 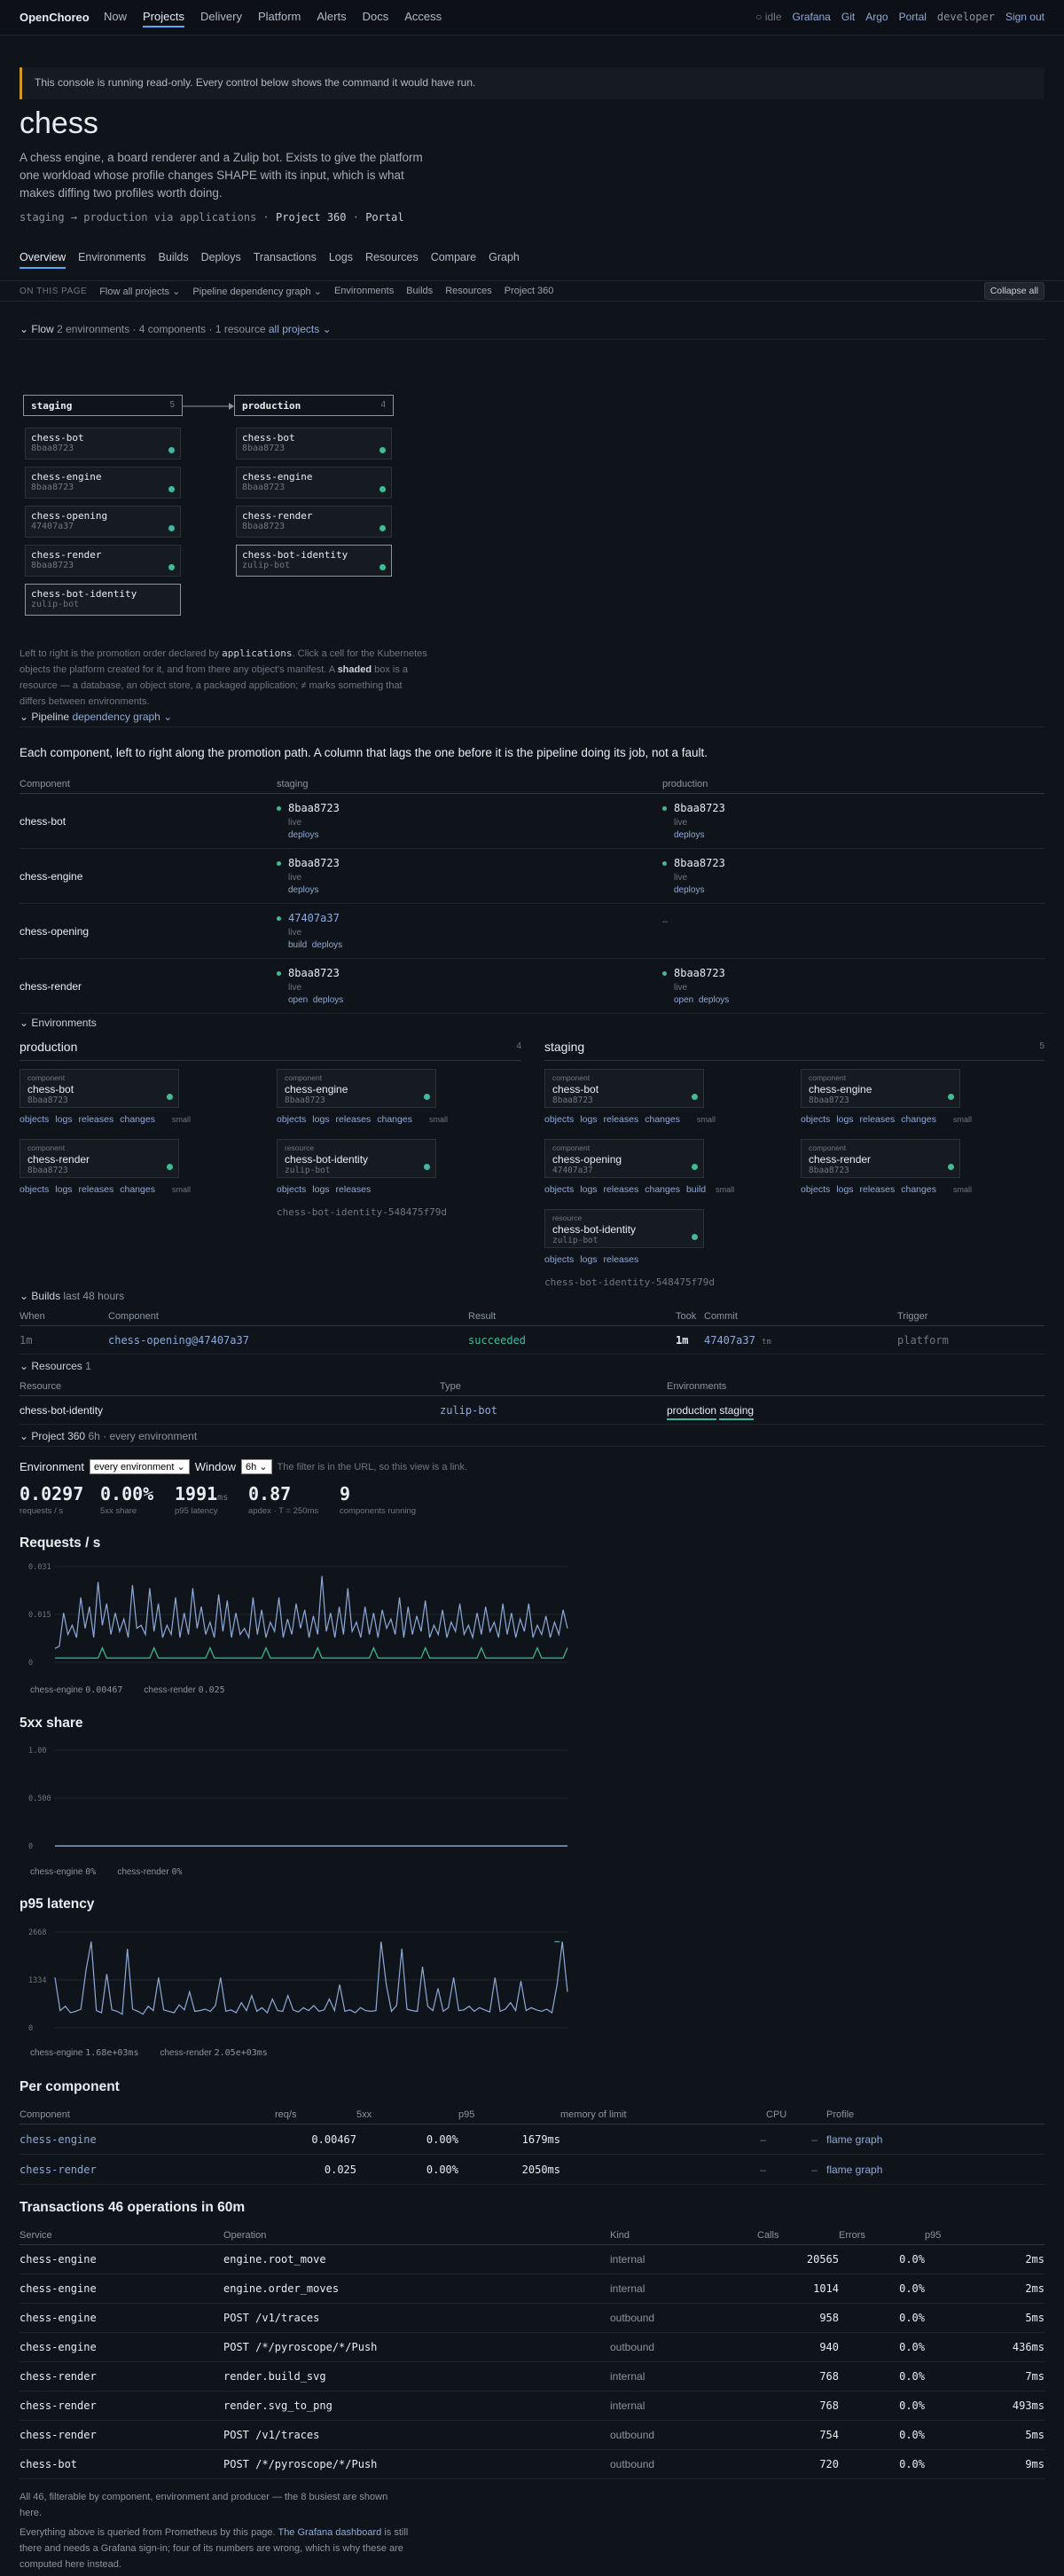 I want to click on environment-select: every environment ⌄, so click(x=140, y=1466).